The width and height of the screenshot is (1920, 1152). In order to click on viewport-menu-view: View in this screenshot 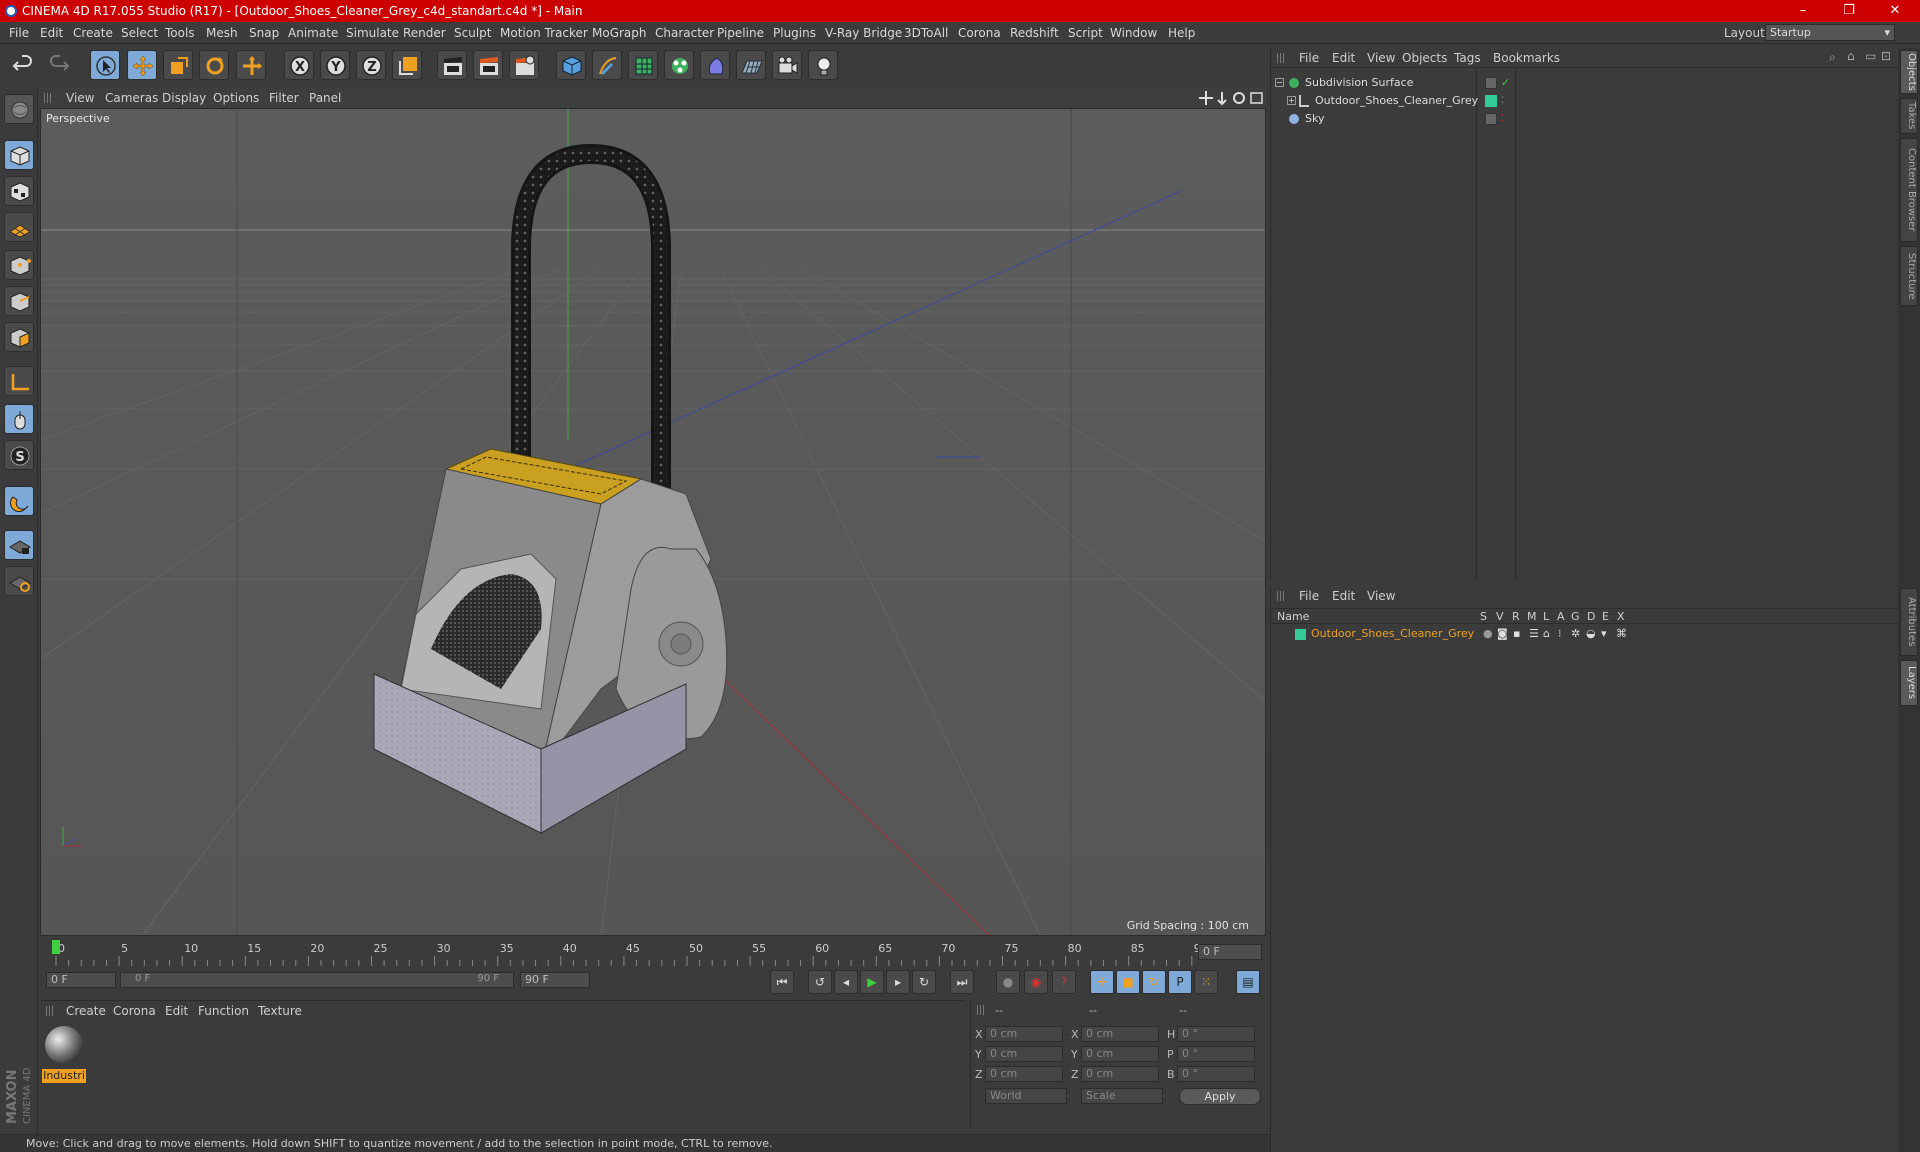, I will do `click(80, 98)`.